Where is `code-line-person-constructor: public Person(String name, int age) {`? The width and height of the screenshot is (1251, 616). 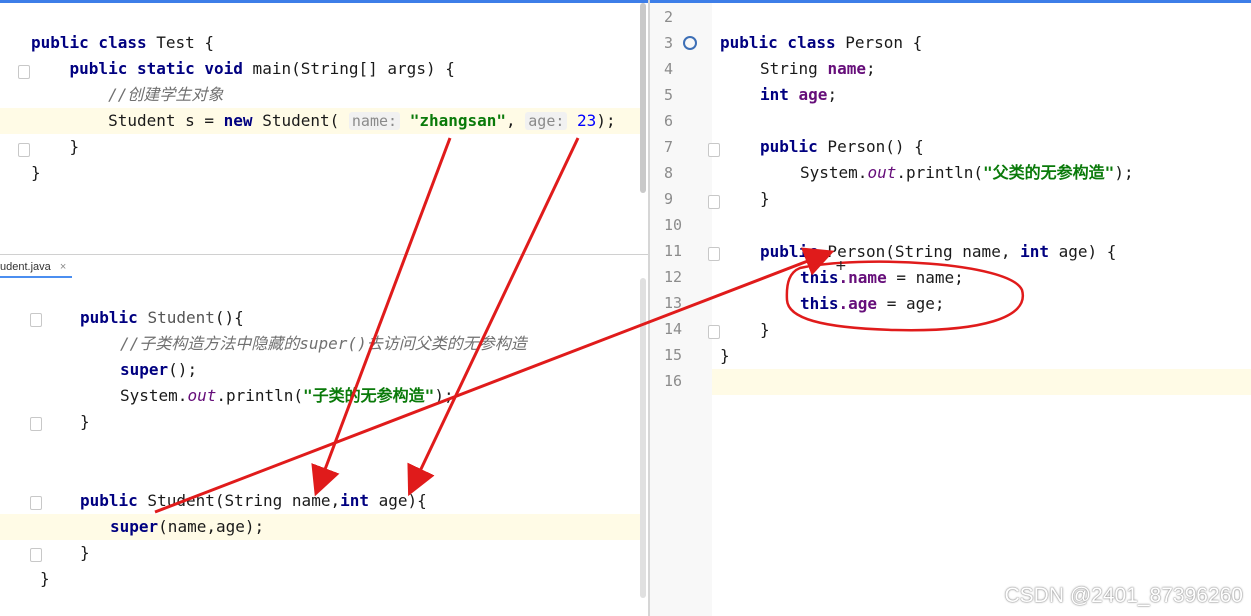 code-line-person-constructor: public Person(String name, int age) { is located at coordinates (938, 252).